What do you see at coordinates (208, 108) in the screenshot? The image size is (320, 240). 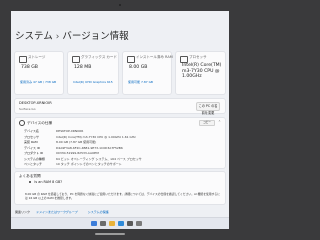 I see `rename-pc-button: この PC の名前を変更` at bounding box center [208, 108].